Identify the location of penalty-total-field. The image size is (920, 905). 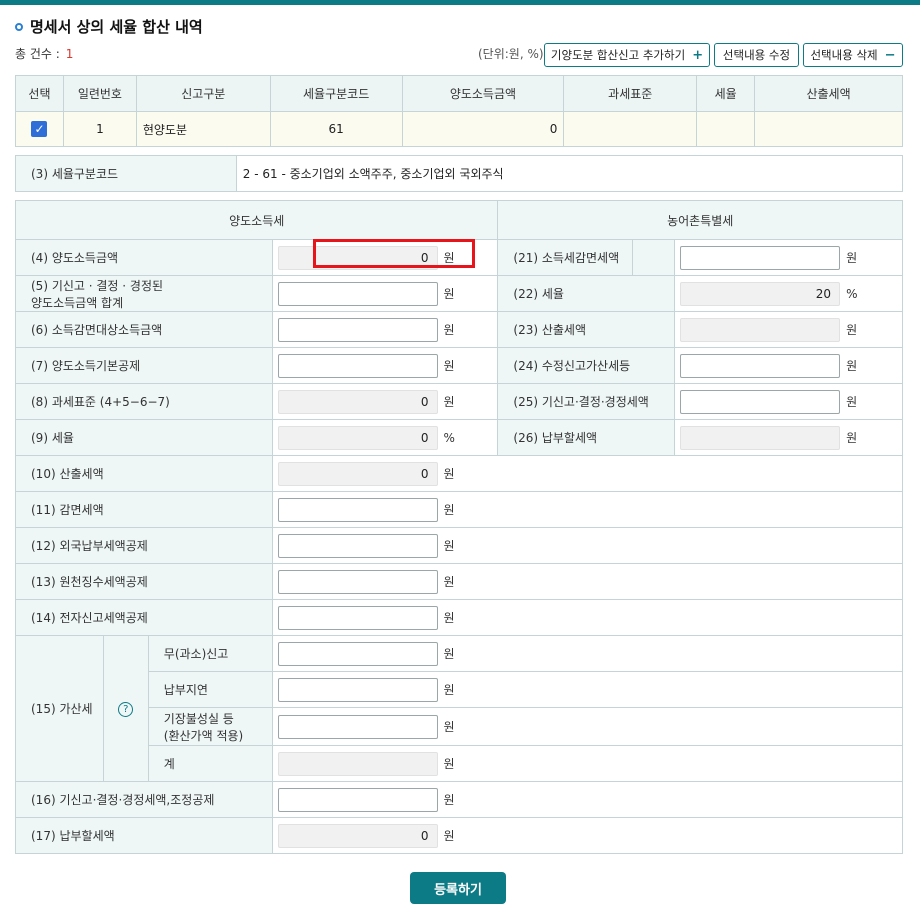
(357, 763).